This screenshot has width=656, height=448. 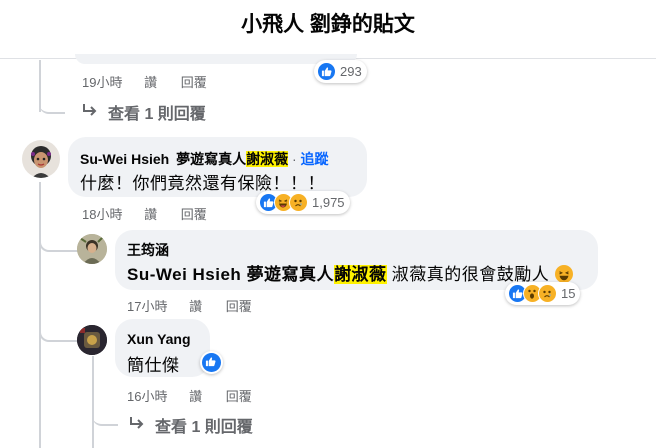 What do you see at coordinates (315, 159) in the screenshot?
I see `follow-button: 追蹤` at bounding box center [315, 159].